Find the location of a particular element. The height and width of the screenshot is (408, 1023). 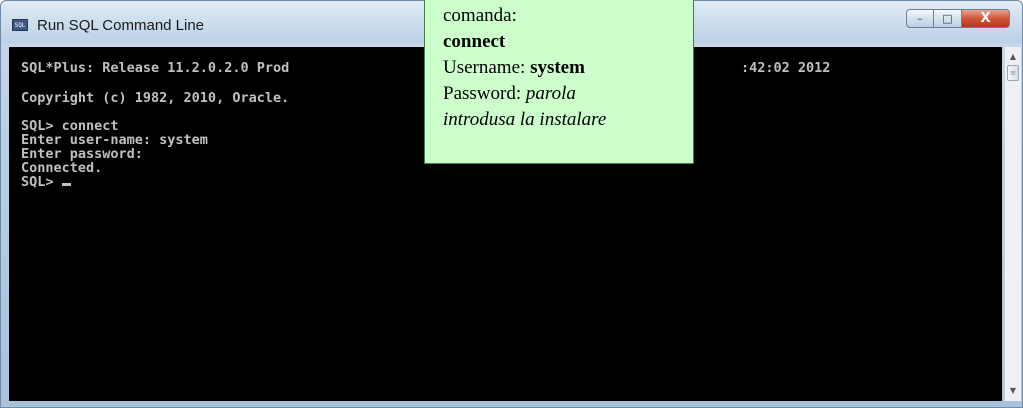

close-icon: X is located at coordinates (985, 18).